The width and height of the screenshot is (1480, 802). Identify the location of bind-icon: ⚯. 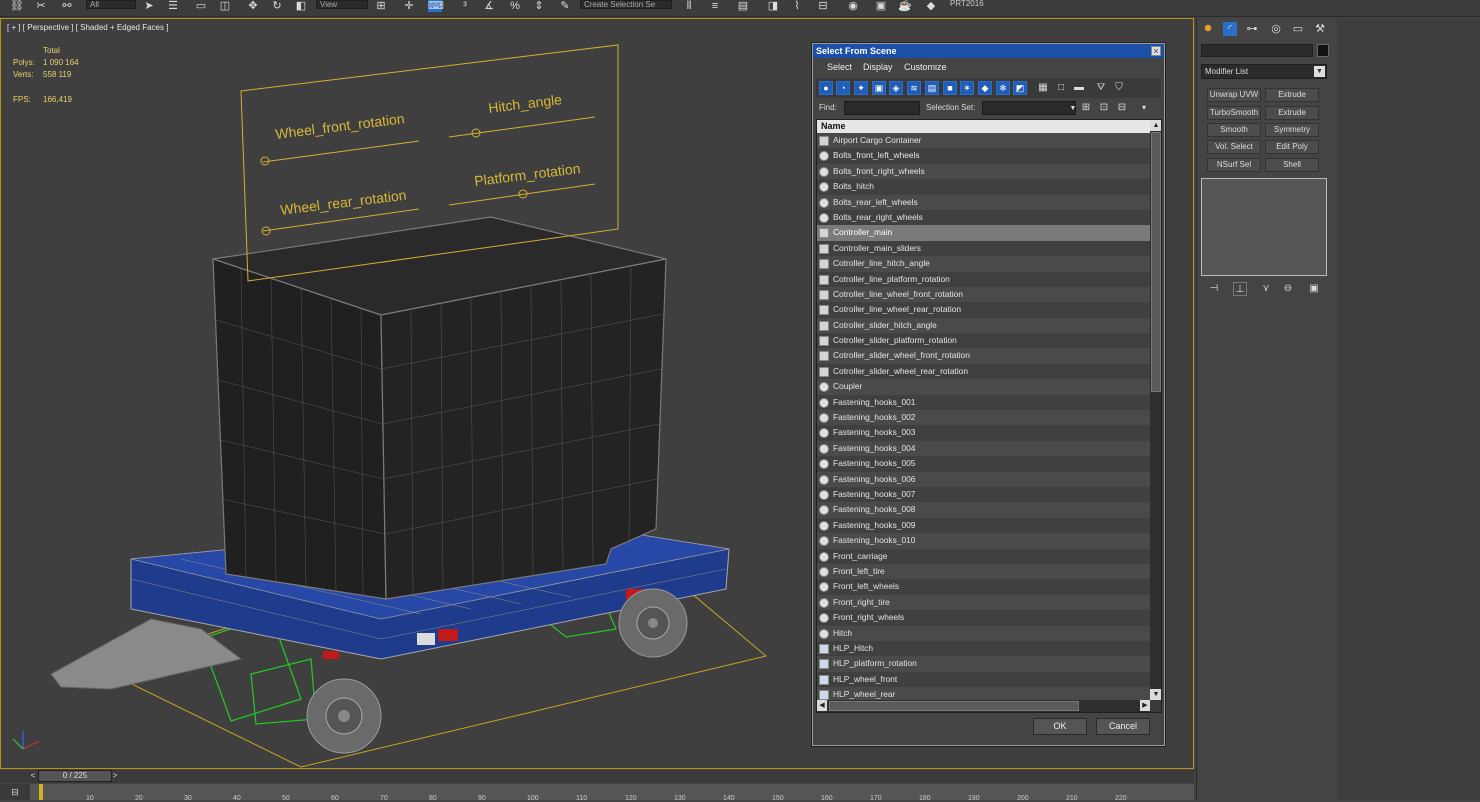
(67, 6).